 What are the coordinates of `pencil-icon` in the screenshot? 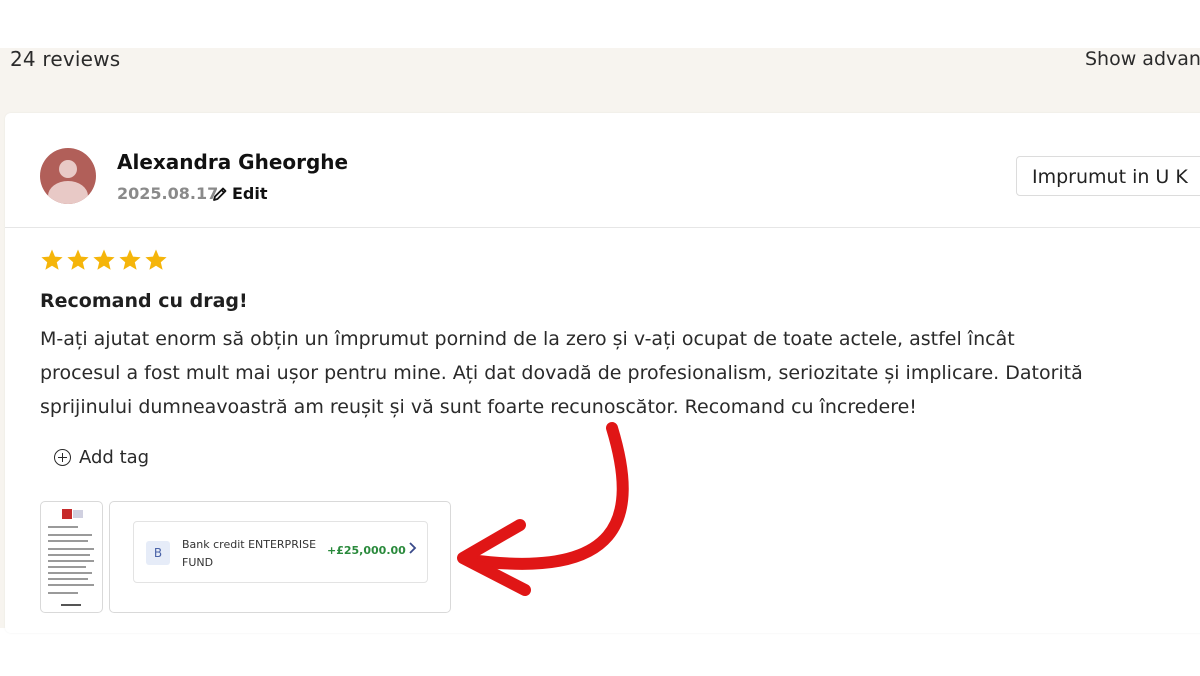 It's located at (220, 194).